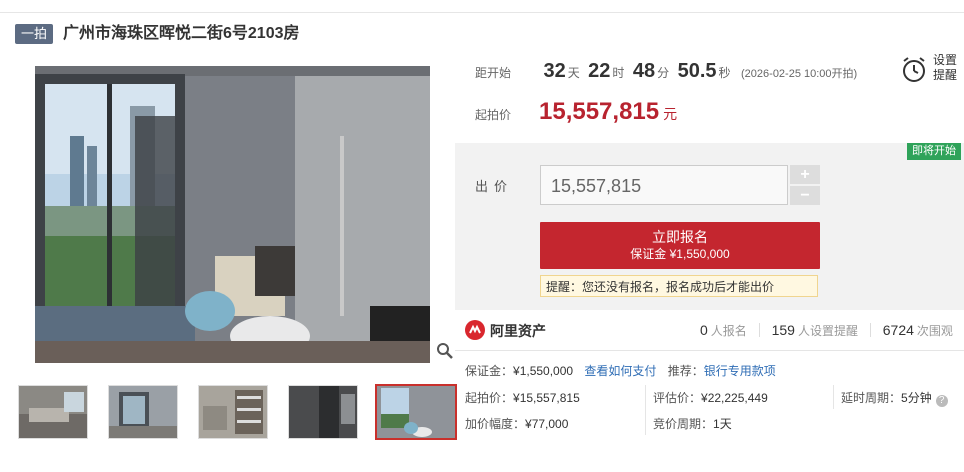  Describe the element at coordinates (728, 331) in the screenshot. I see `signup-count-unit: 人报名` at that location.